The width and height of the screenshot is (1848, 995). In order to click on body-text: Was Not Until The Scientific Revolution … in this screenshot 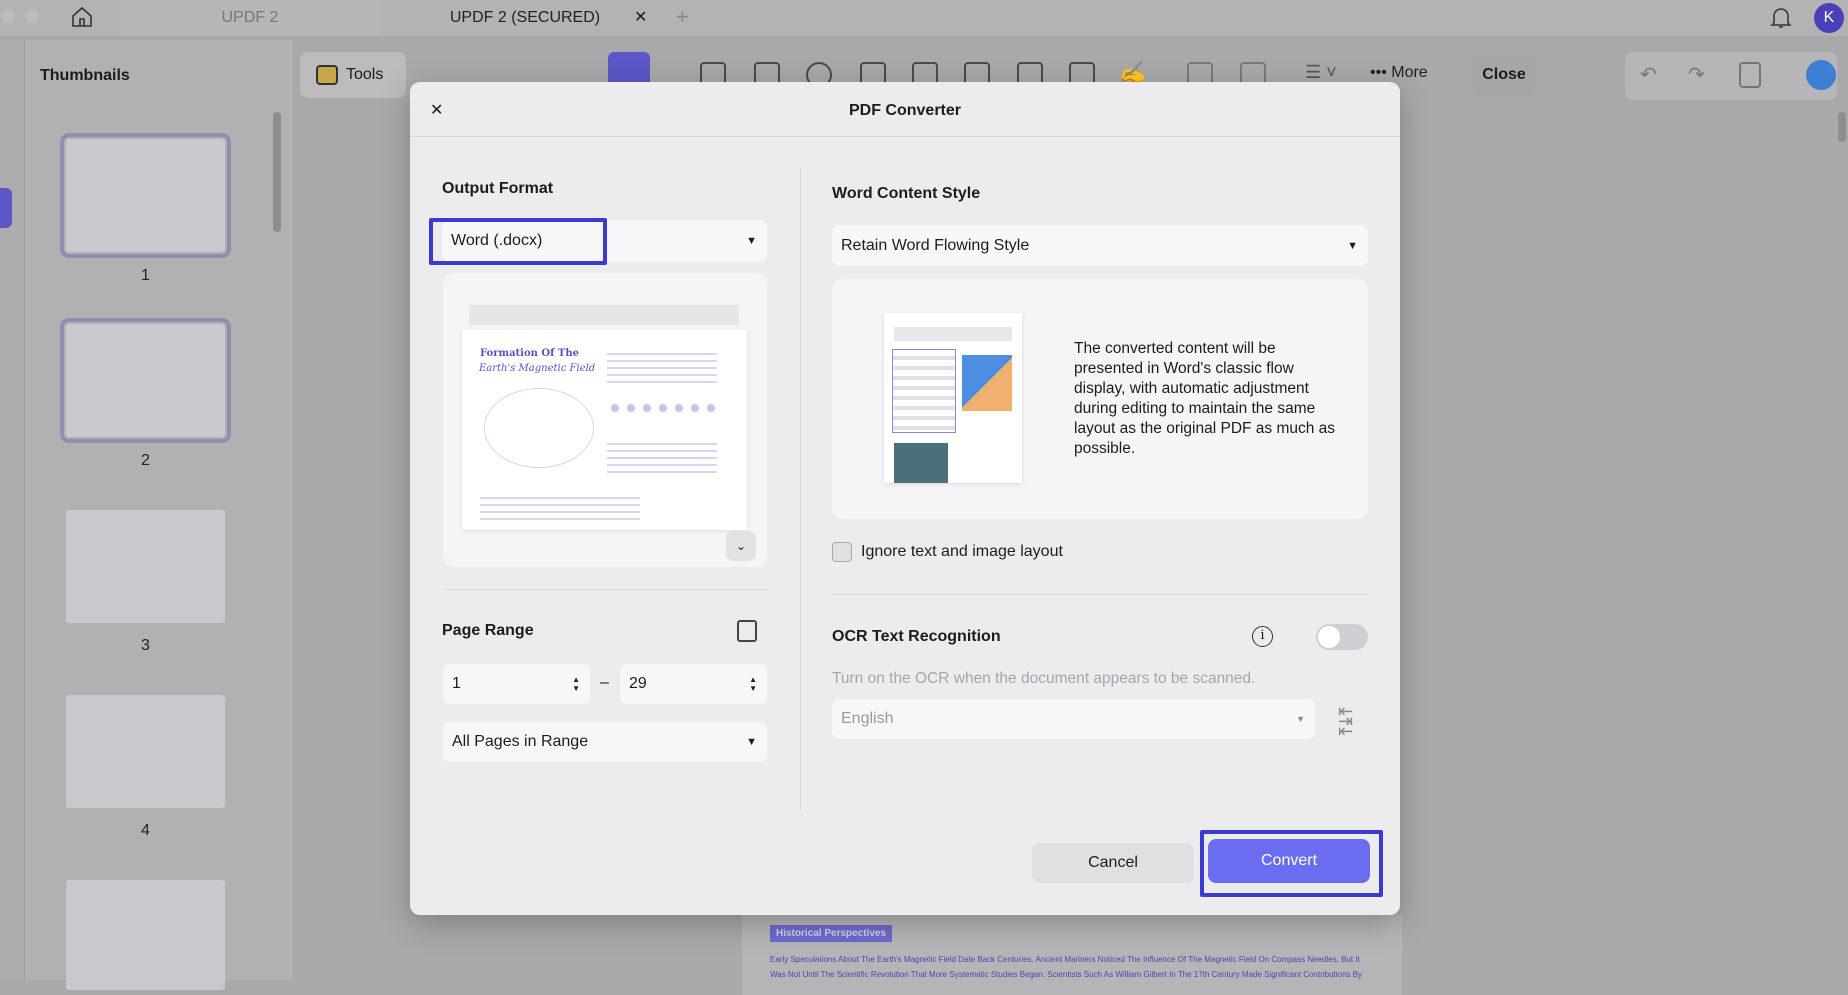, I will do `click(1066, 974)`.